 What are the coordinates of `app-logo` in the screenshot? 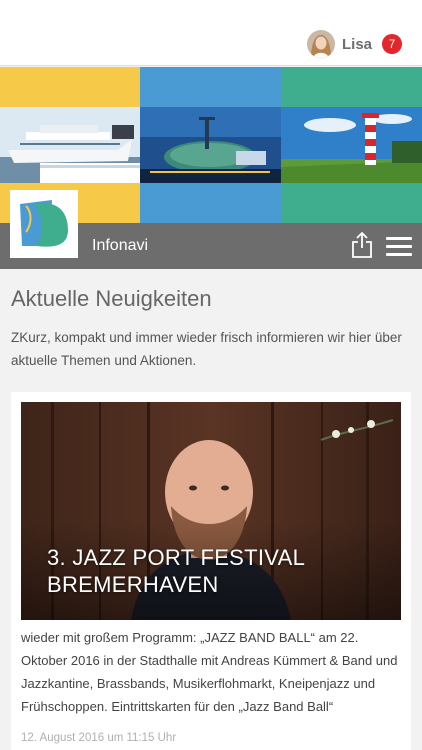 It's located at (44, 224).